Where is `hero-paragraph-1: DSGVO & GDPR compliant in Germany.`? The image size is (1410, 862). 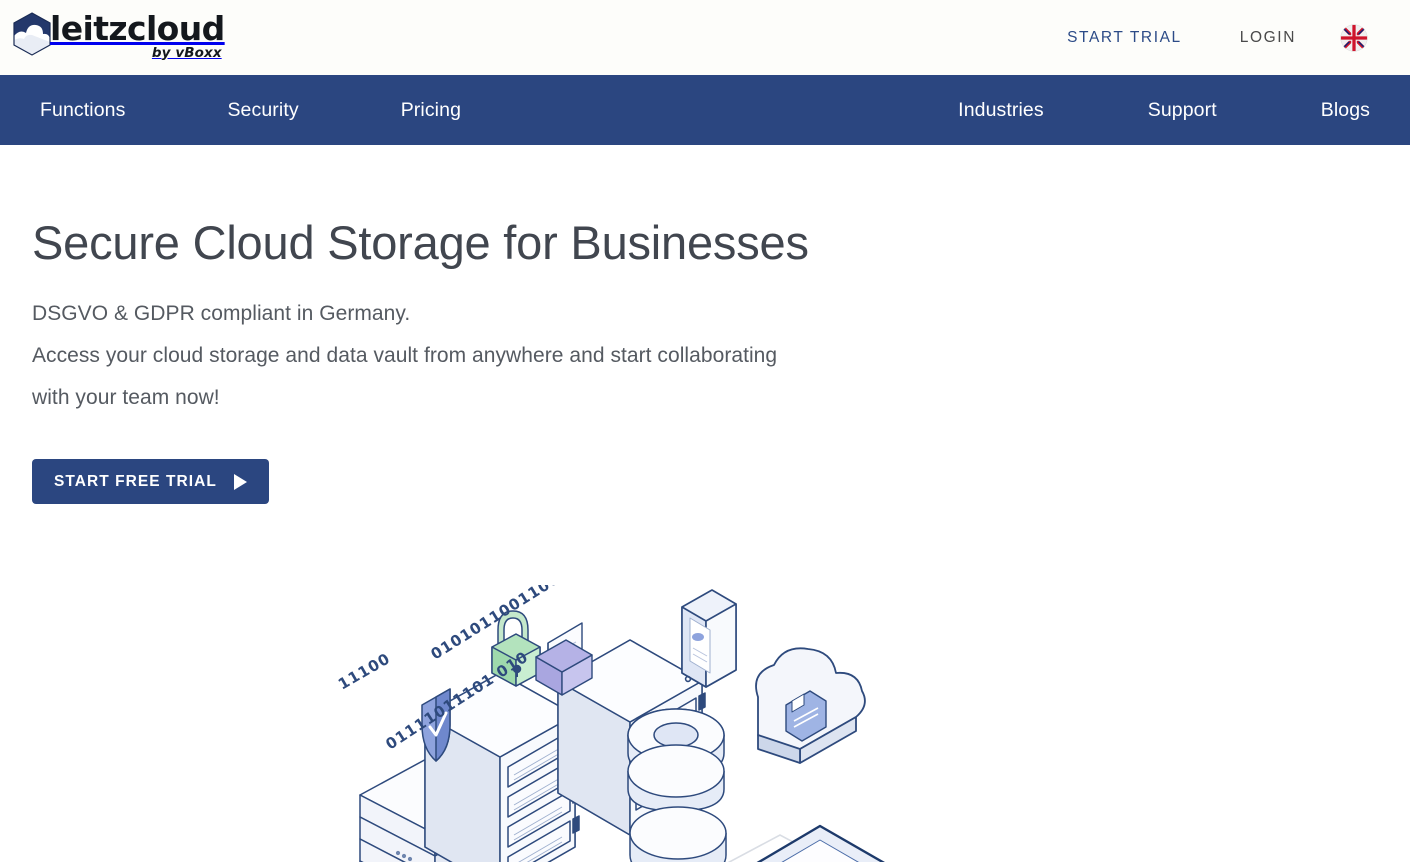 hero-paragraph-1: DSGVO & GDPR compliant in Germany. is located at coordinates (221, 313).